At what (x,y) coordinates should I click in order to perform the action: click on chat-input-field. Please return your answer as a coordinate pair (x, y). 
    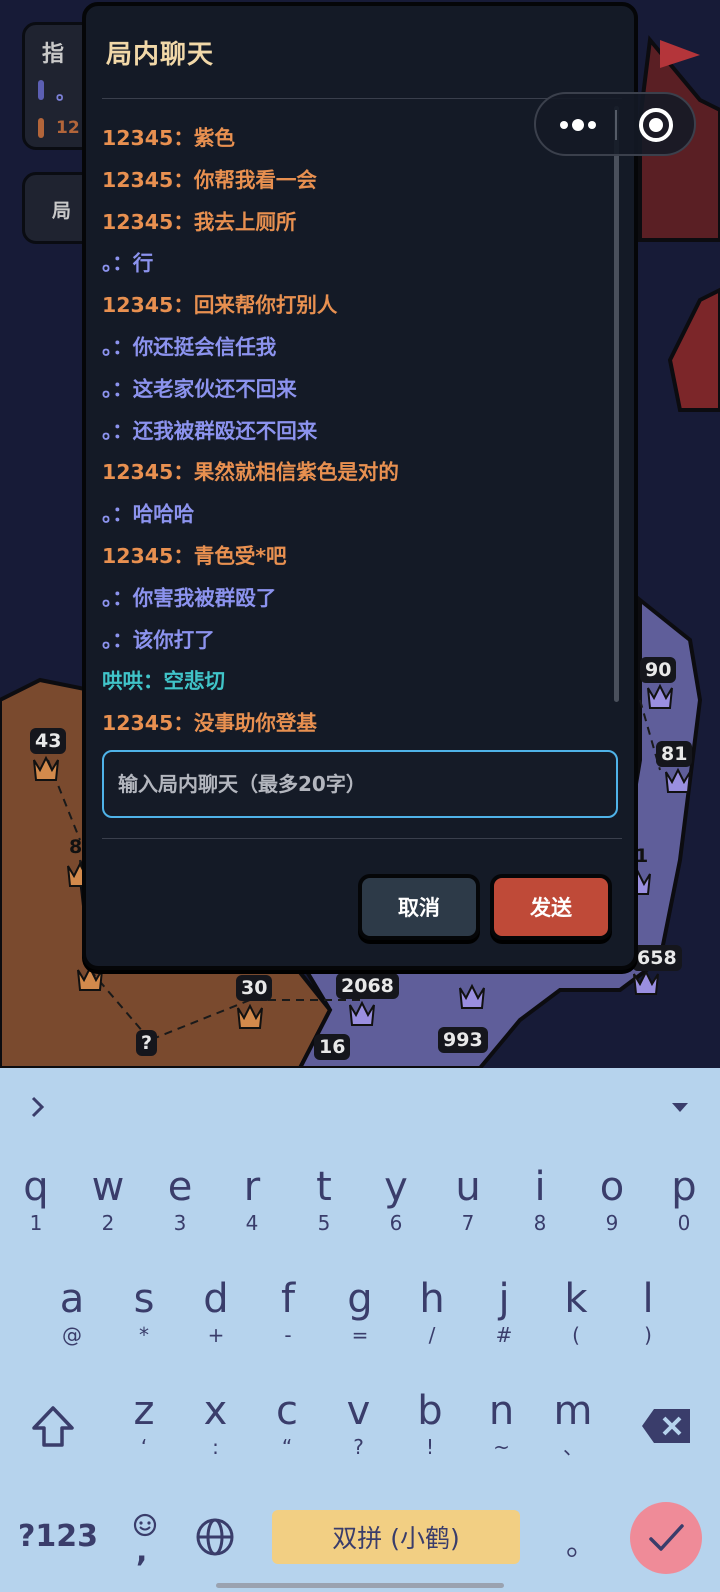
    Looking at the image, I should click on (360, 784).